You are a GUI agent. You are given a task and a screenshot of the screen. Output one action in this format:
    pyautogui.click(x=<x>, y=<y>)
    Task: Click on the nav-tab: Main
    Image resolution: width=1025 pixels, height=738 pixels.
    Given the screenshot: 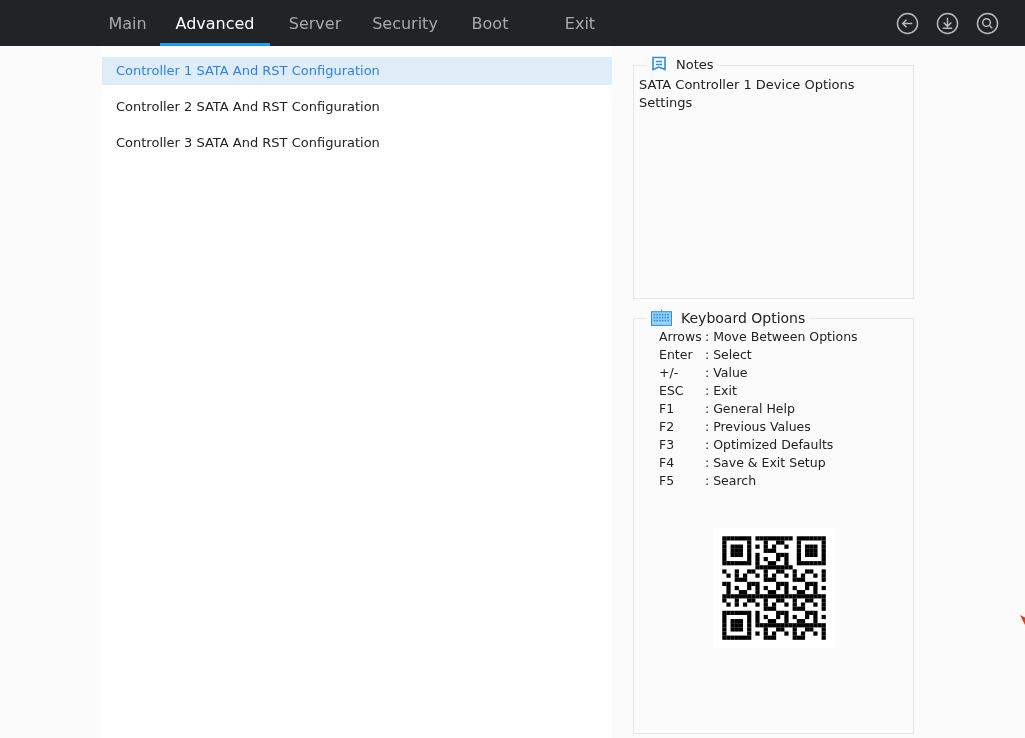 What is the action you would take?
    pyautogui.click(x=127, y=23)
    